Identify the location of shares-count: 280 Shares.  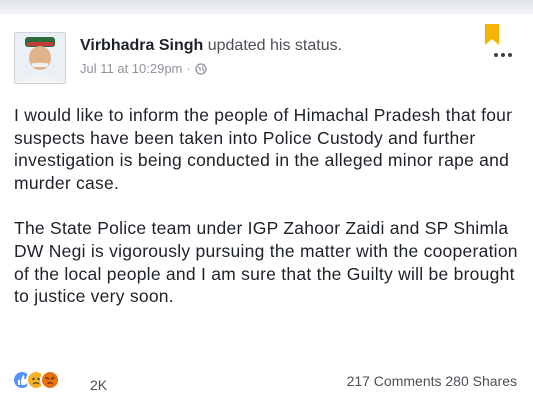
(481, 381).